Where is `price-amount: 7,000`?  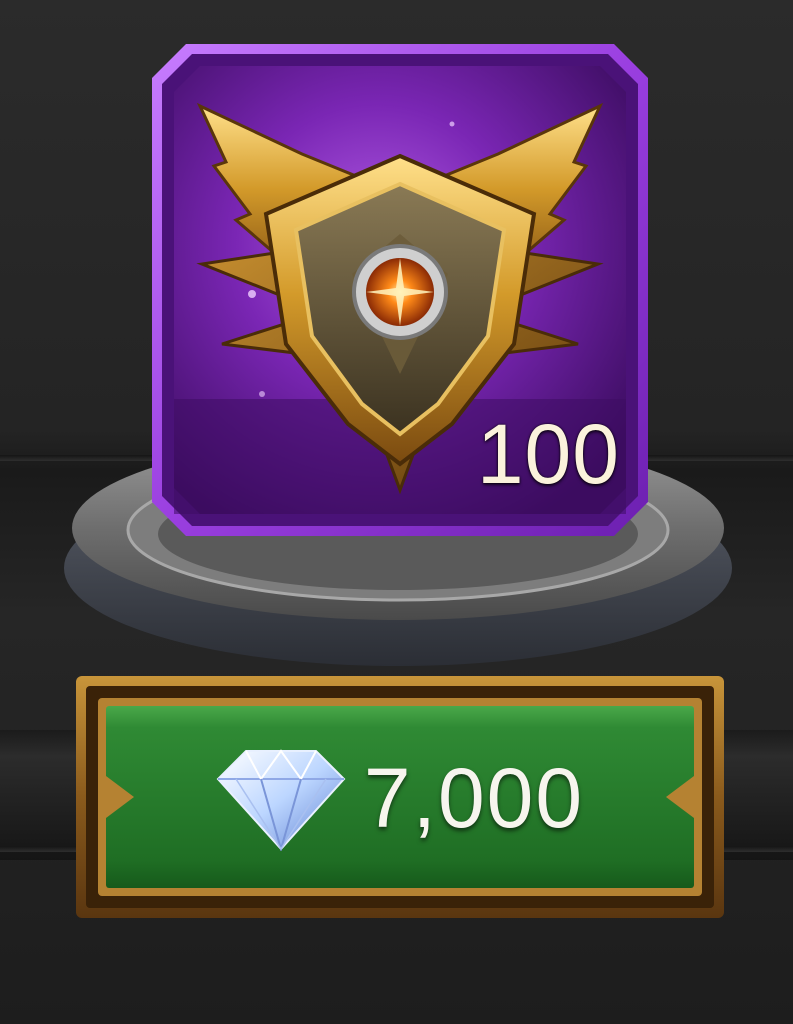 price-amount: 7,000 is located at coordinates (474, 797).